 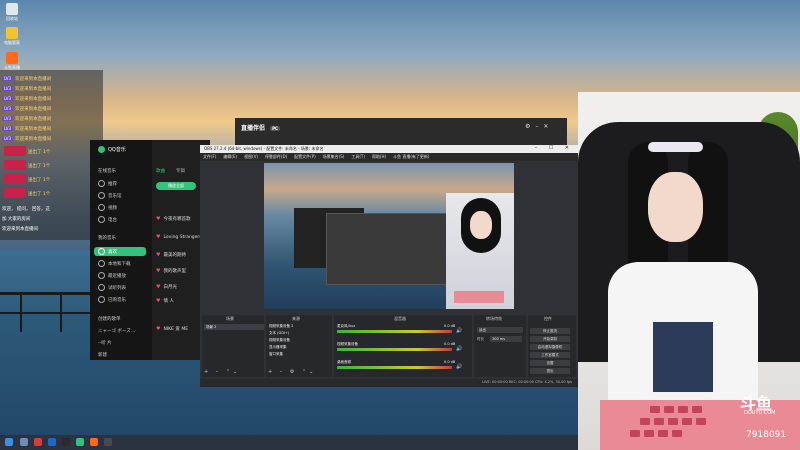 What do you see at coordinates (278, 347) in the screenshot?
I see `source-item: 显示器采集` at bounding box center [278, 347].